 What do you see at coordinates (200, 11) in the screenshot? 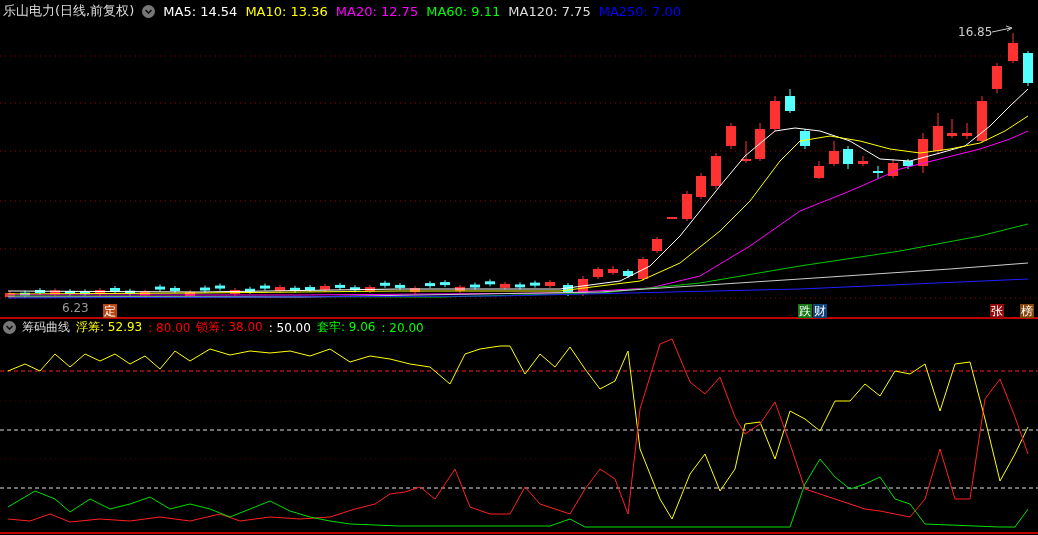
I see `ma-value: MA5: 14.54` at bounding box center [200, 11].